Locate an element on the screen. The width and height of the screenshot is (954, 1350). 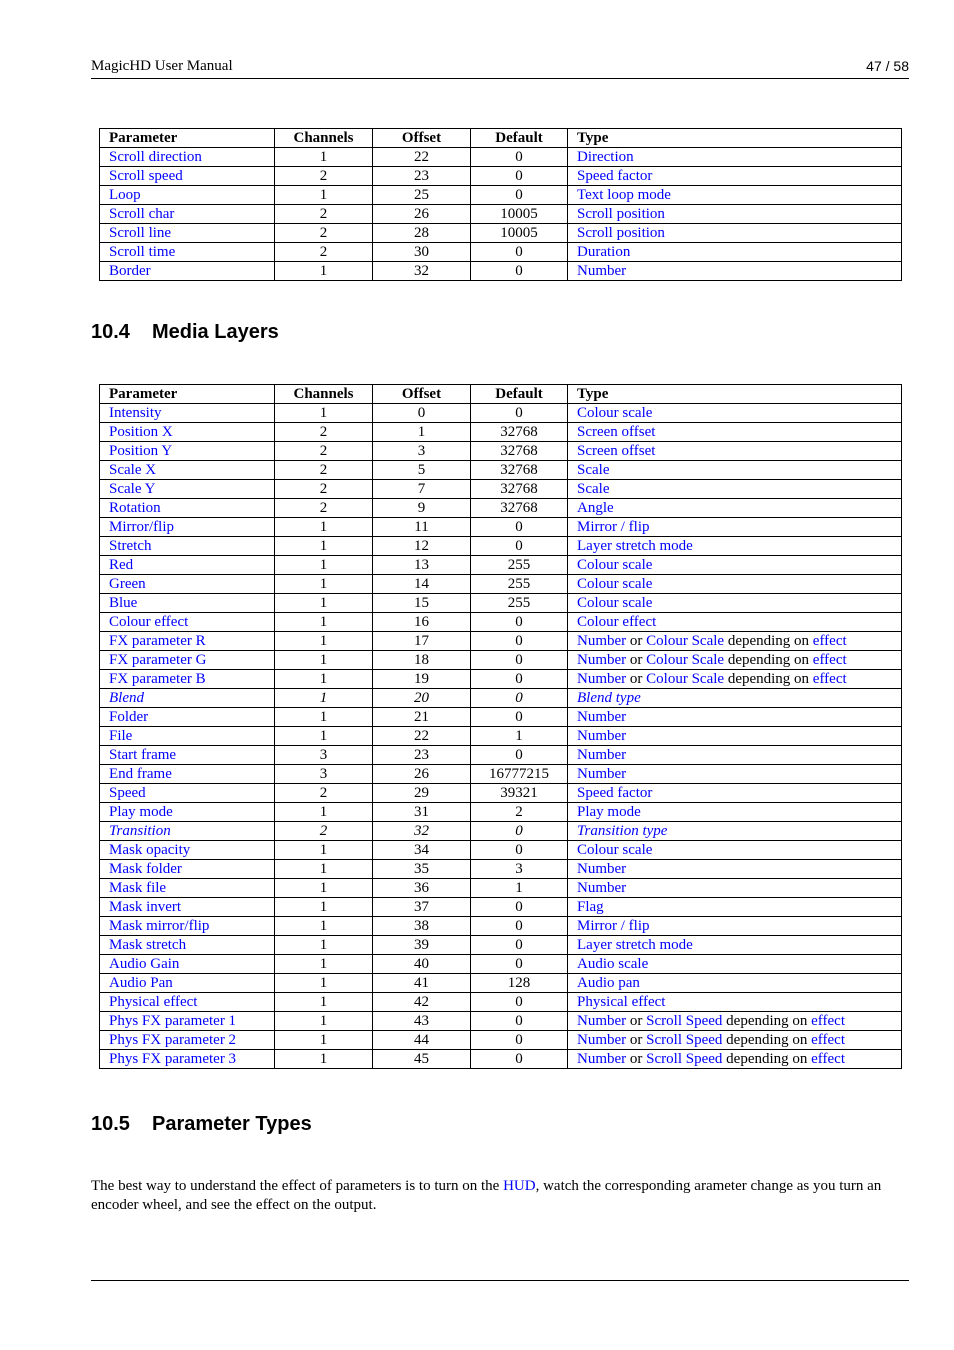
parameter-link: Colour effect is located at coordinates (148, 622).